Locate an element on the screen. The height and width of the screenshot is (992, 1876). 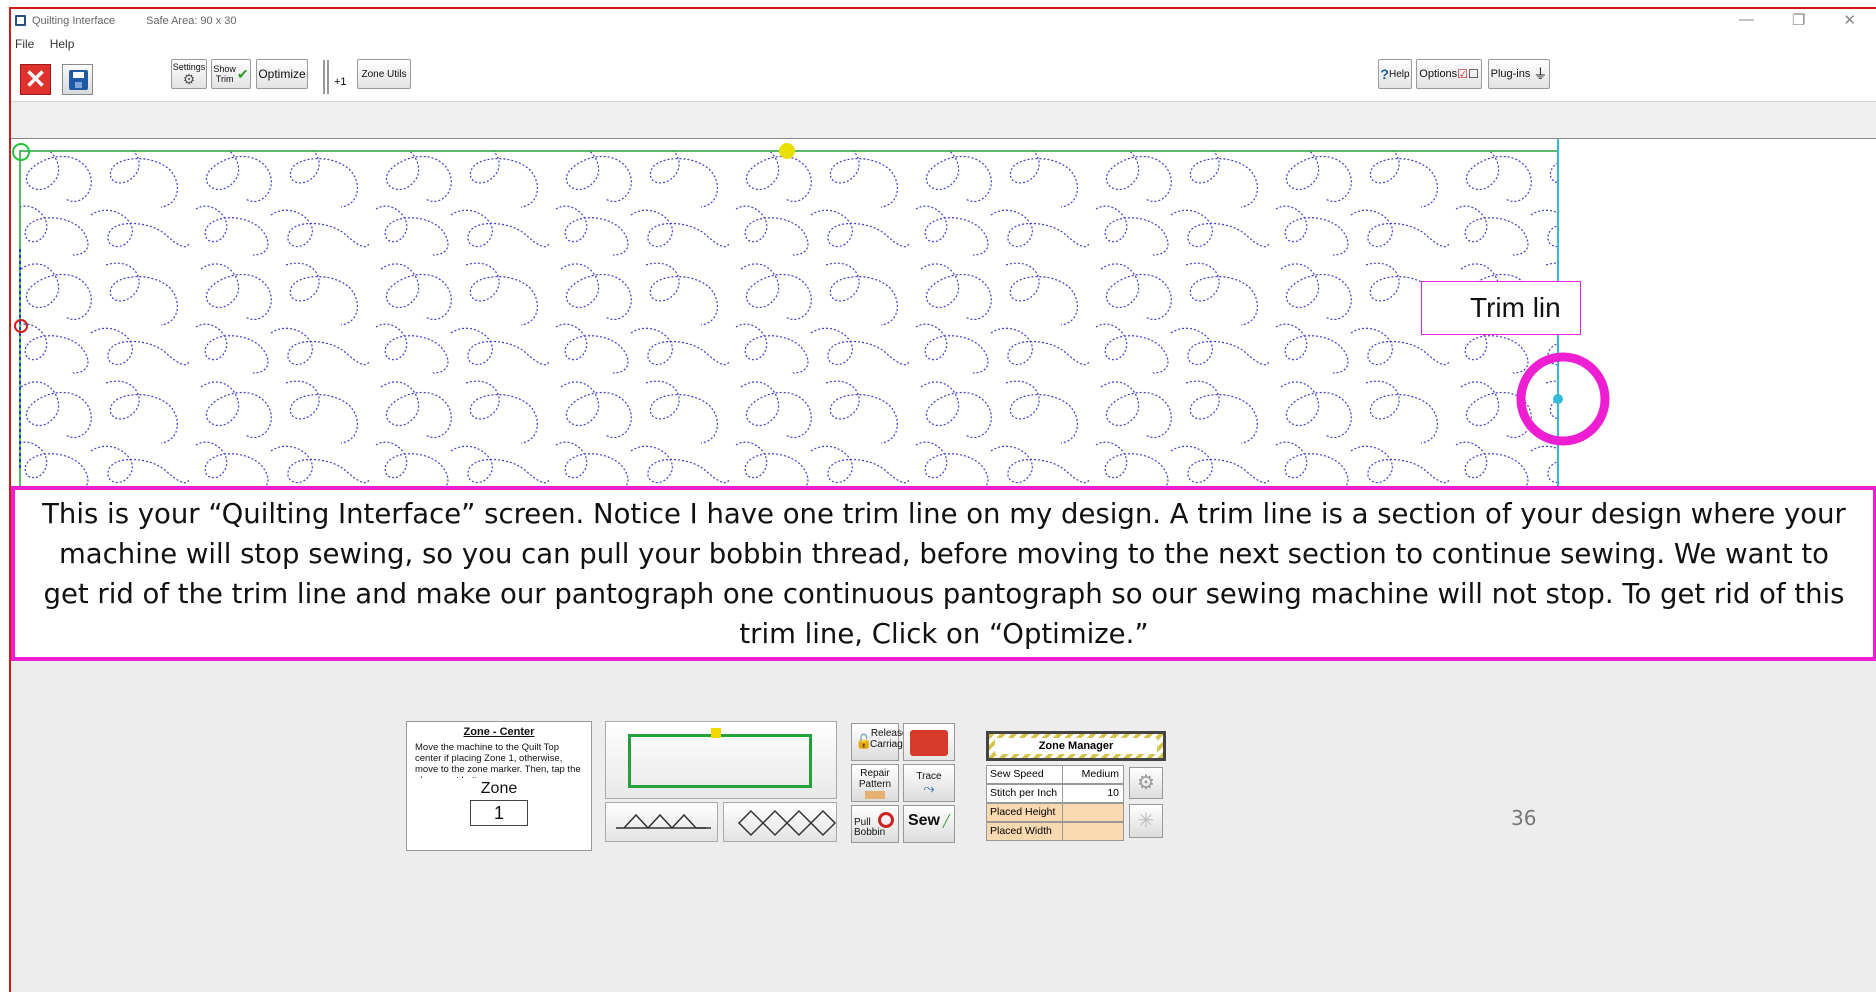
help-button: ? Help is located at coordinates (1395, 74).